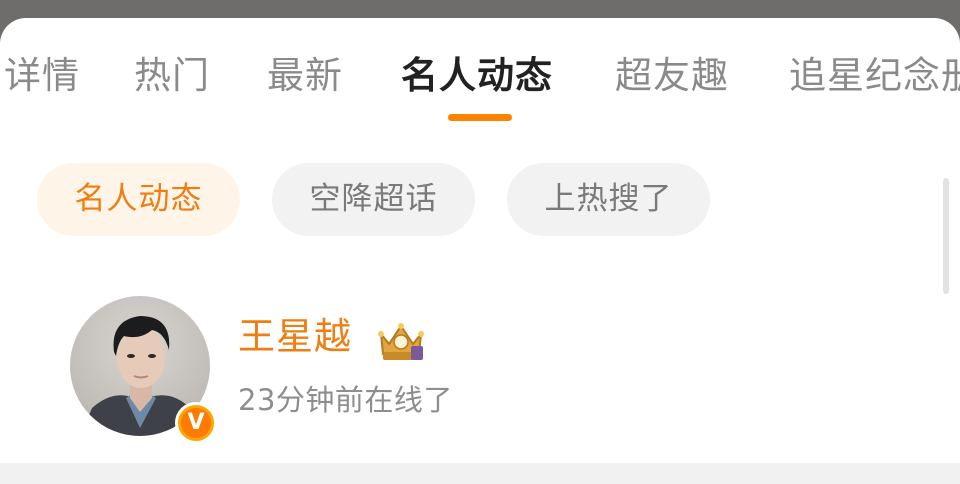 This screenshot has height=484, width=960. What do you see at coordinates (373, 199) in the screenshot?
I see `filter-chip-airdrop-topic: 空降超话` at bounding box center [373, 199].